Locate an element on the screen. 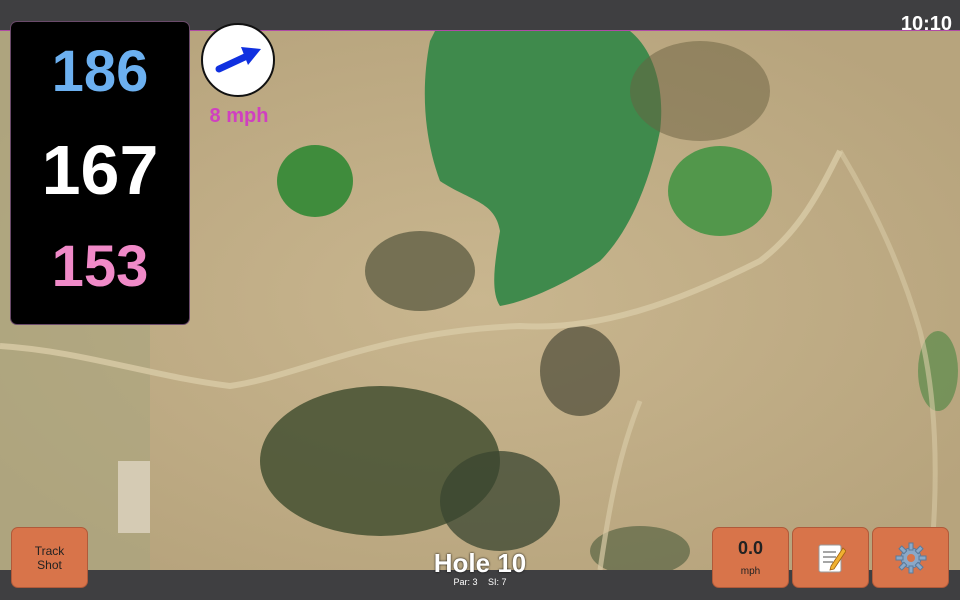  gear-icon is located at coordinates (910, 557).